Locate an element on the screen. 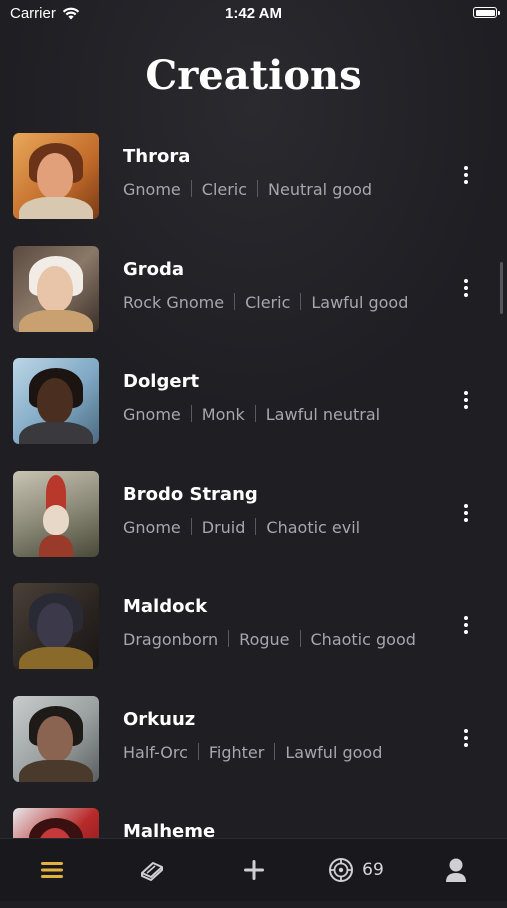  character-name: Groda is located at coordinates (154, 269).